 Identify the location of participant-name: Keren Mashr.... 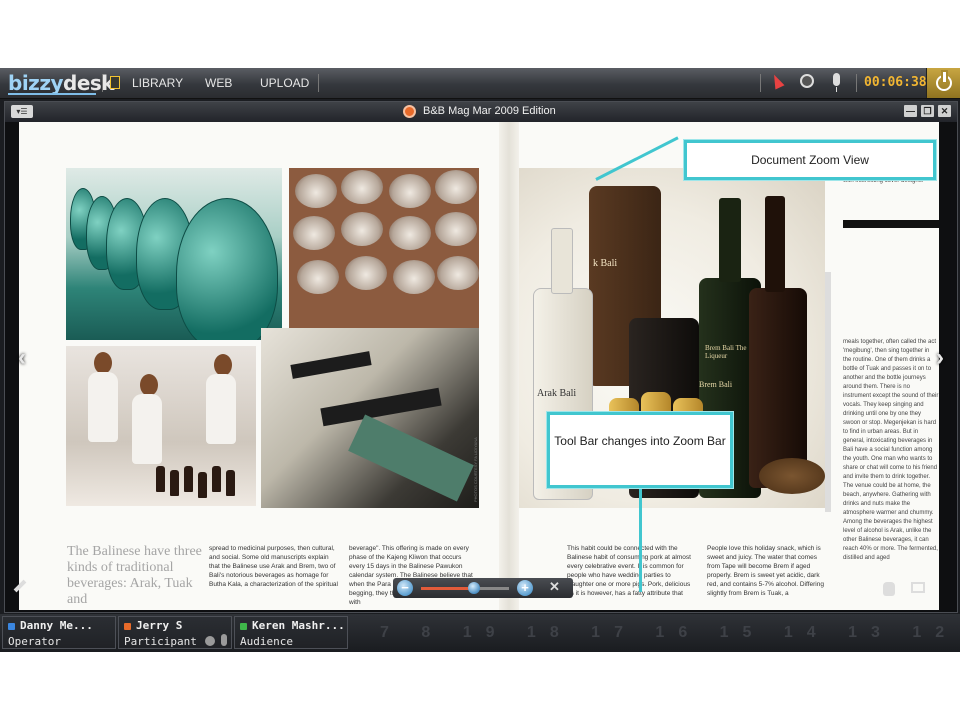
(298, 625).